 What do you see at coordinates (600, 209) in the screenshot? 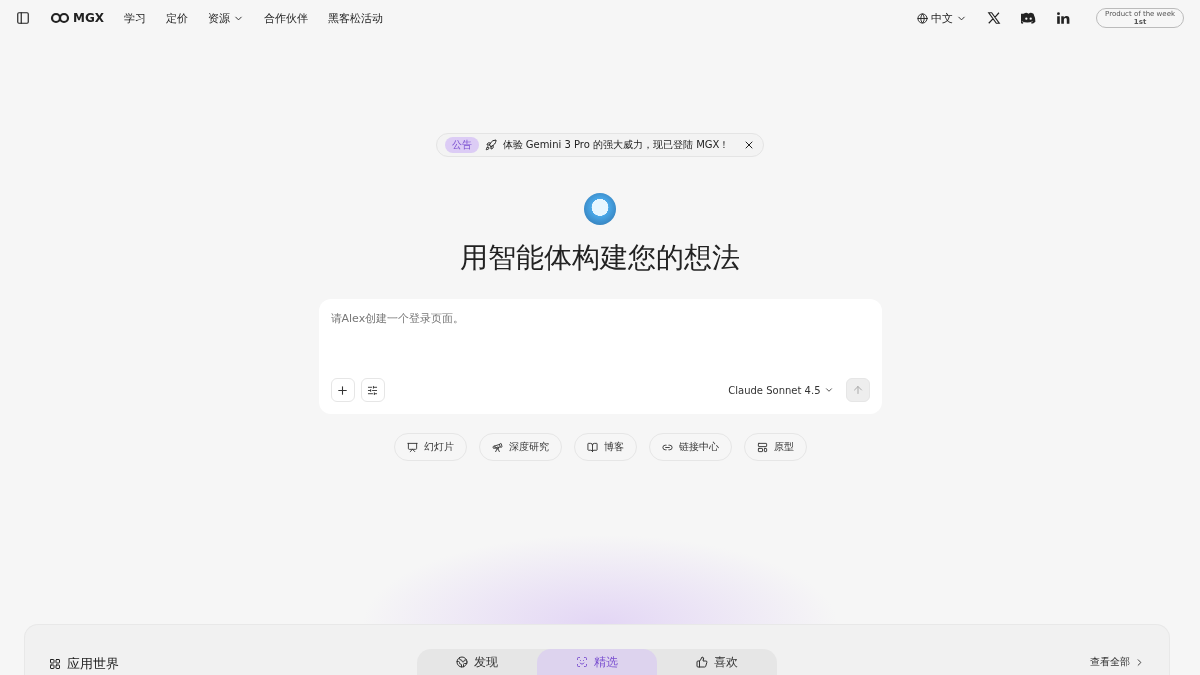
I see `avatar-circle` at bounding box center [600, 209].